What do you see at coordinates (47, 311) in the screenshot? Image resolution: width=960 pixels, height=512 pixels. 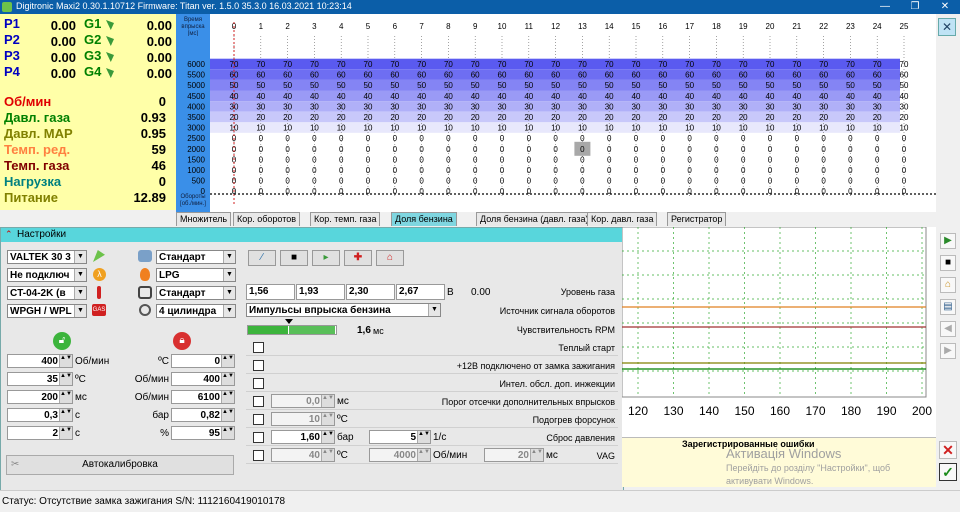 I see `pressure-sensor-select: WPGH / WPL ▼` at bounding box center [47, 311].